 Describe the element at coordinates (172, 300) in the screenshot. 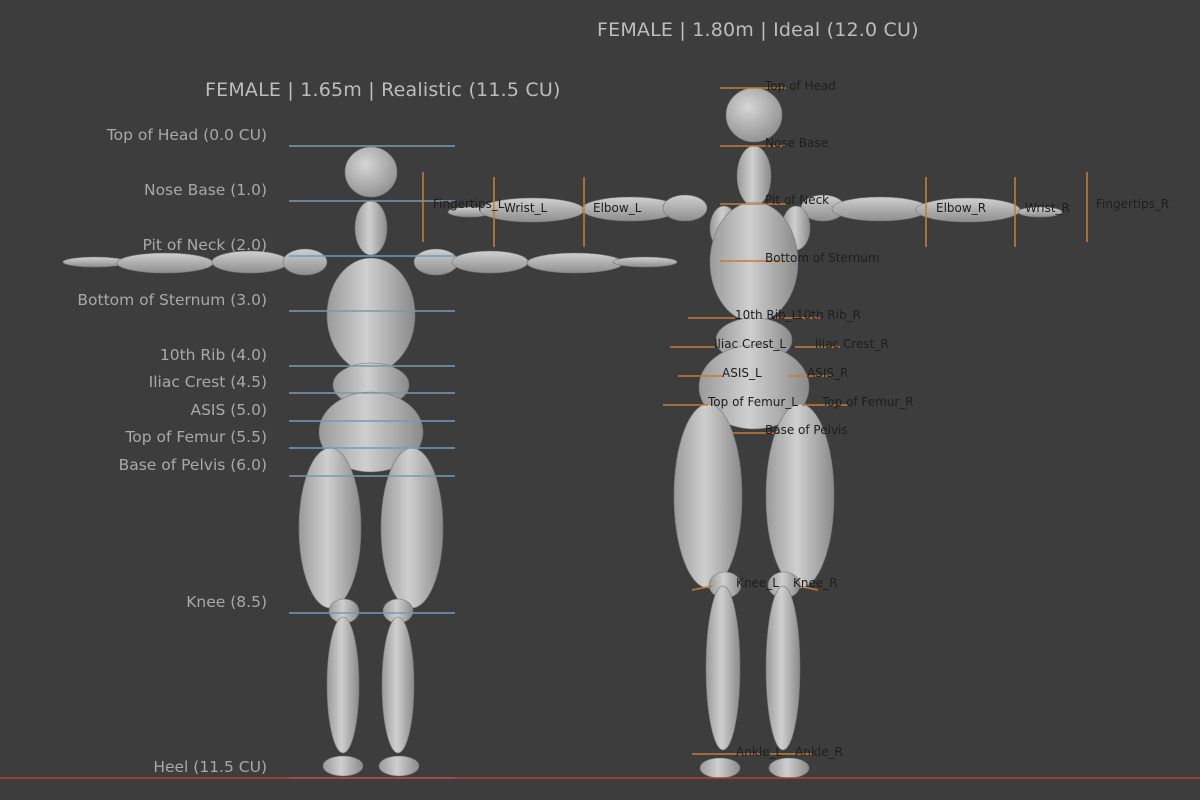

I see `landmark-label-bottom-of-sternum: Bottom of Sternum (3.0)` at that location.